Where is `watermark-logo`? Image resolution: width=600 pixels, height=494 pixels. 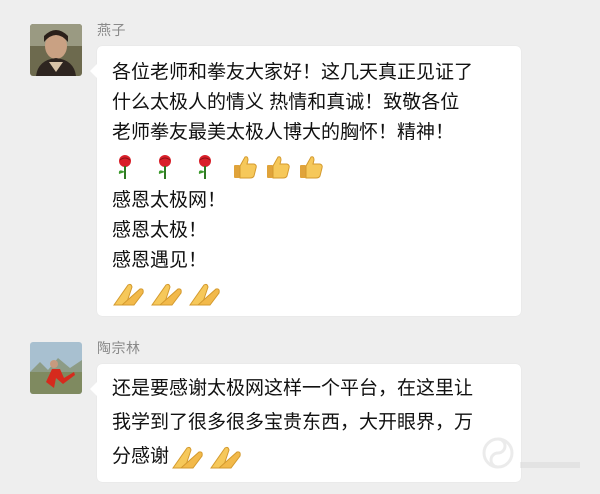
watermark-logo is located at coordinates (531, 453).